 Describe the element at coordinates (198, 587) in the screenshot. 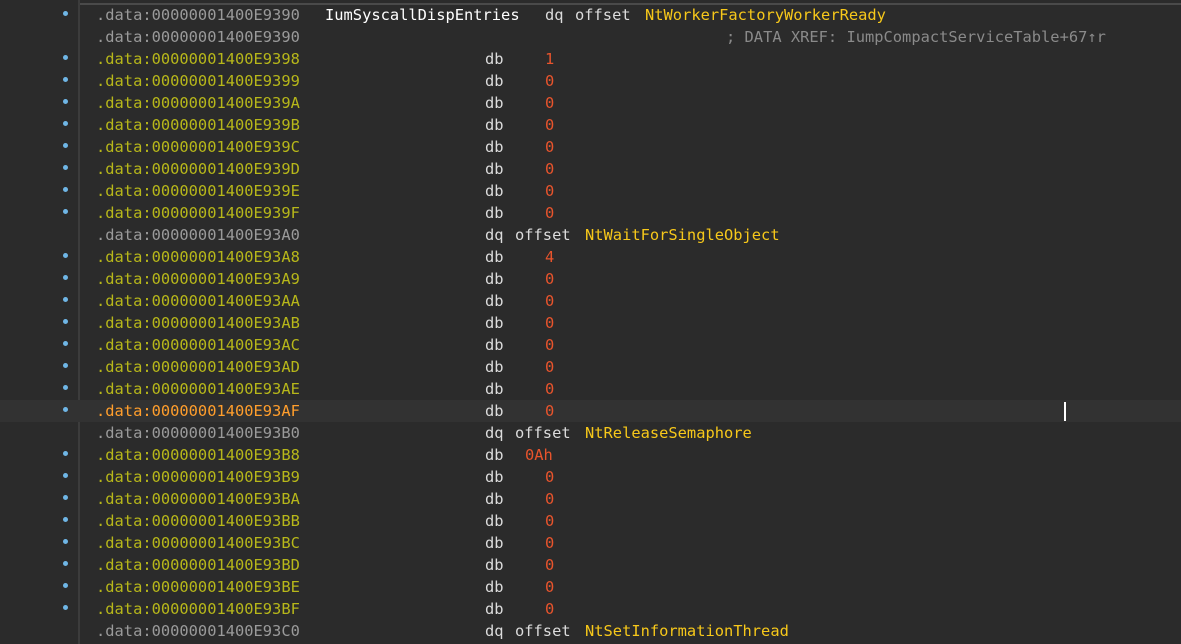

I see `address-label: .data:00000001400E93BE` at that location.